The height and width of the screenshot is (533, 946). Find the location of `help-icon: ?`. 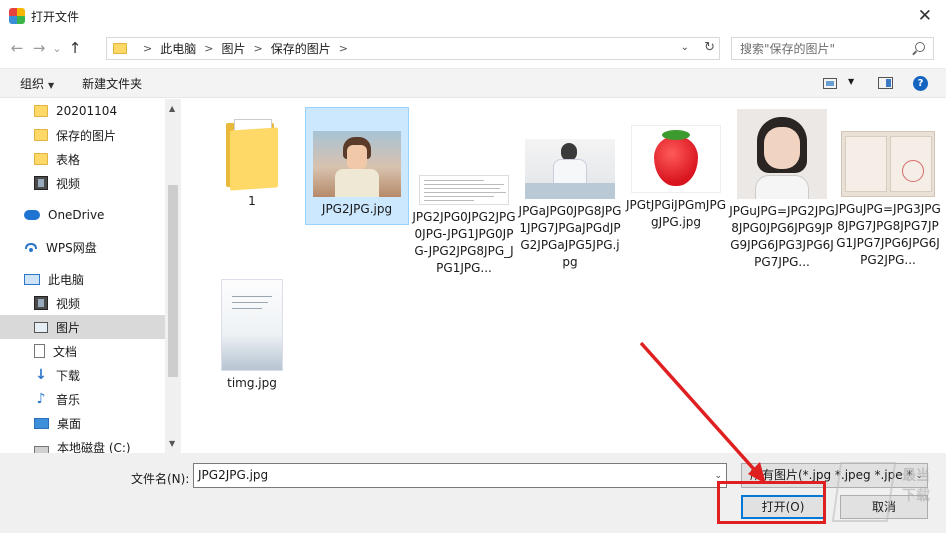

help-icon: ? is located at coordinates (920, 83).